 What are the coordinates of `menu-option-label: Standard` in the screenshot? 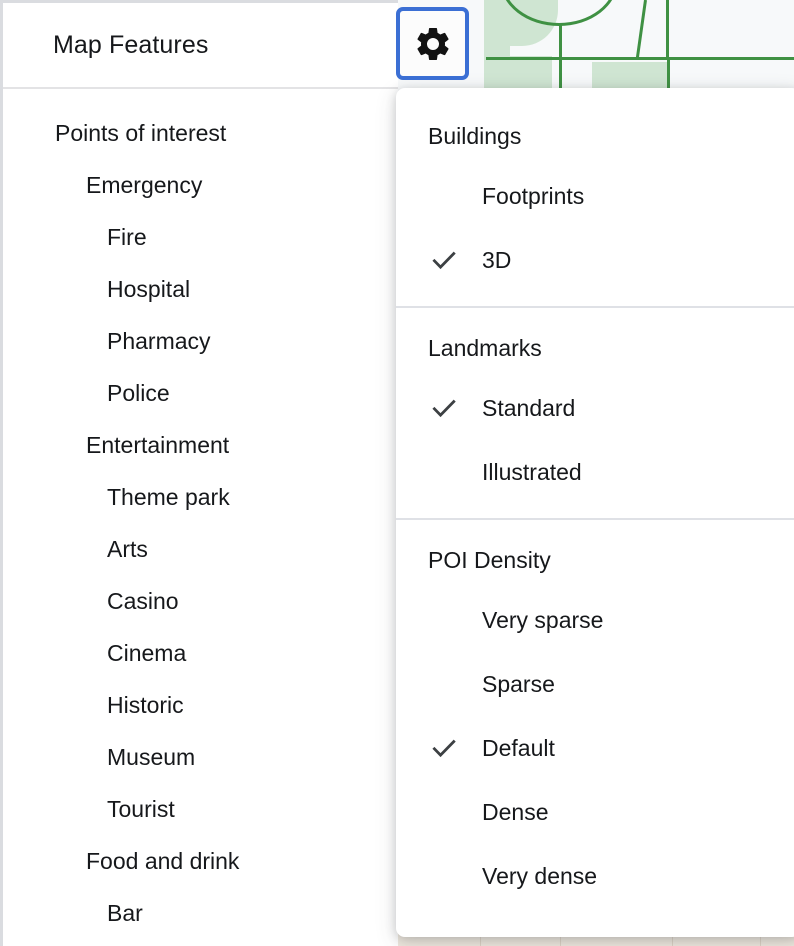 It's located at (529, 407).